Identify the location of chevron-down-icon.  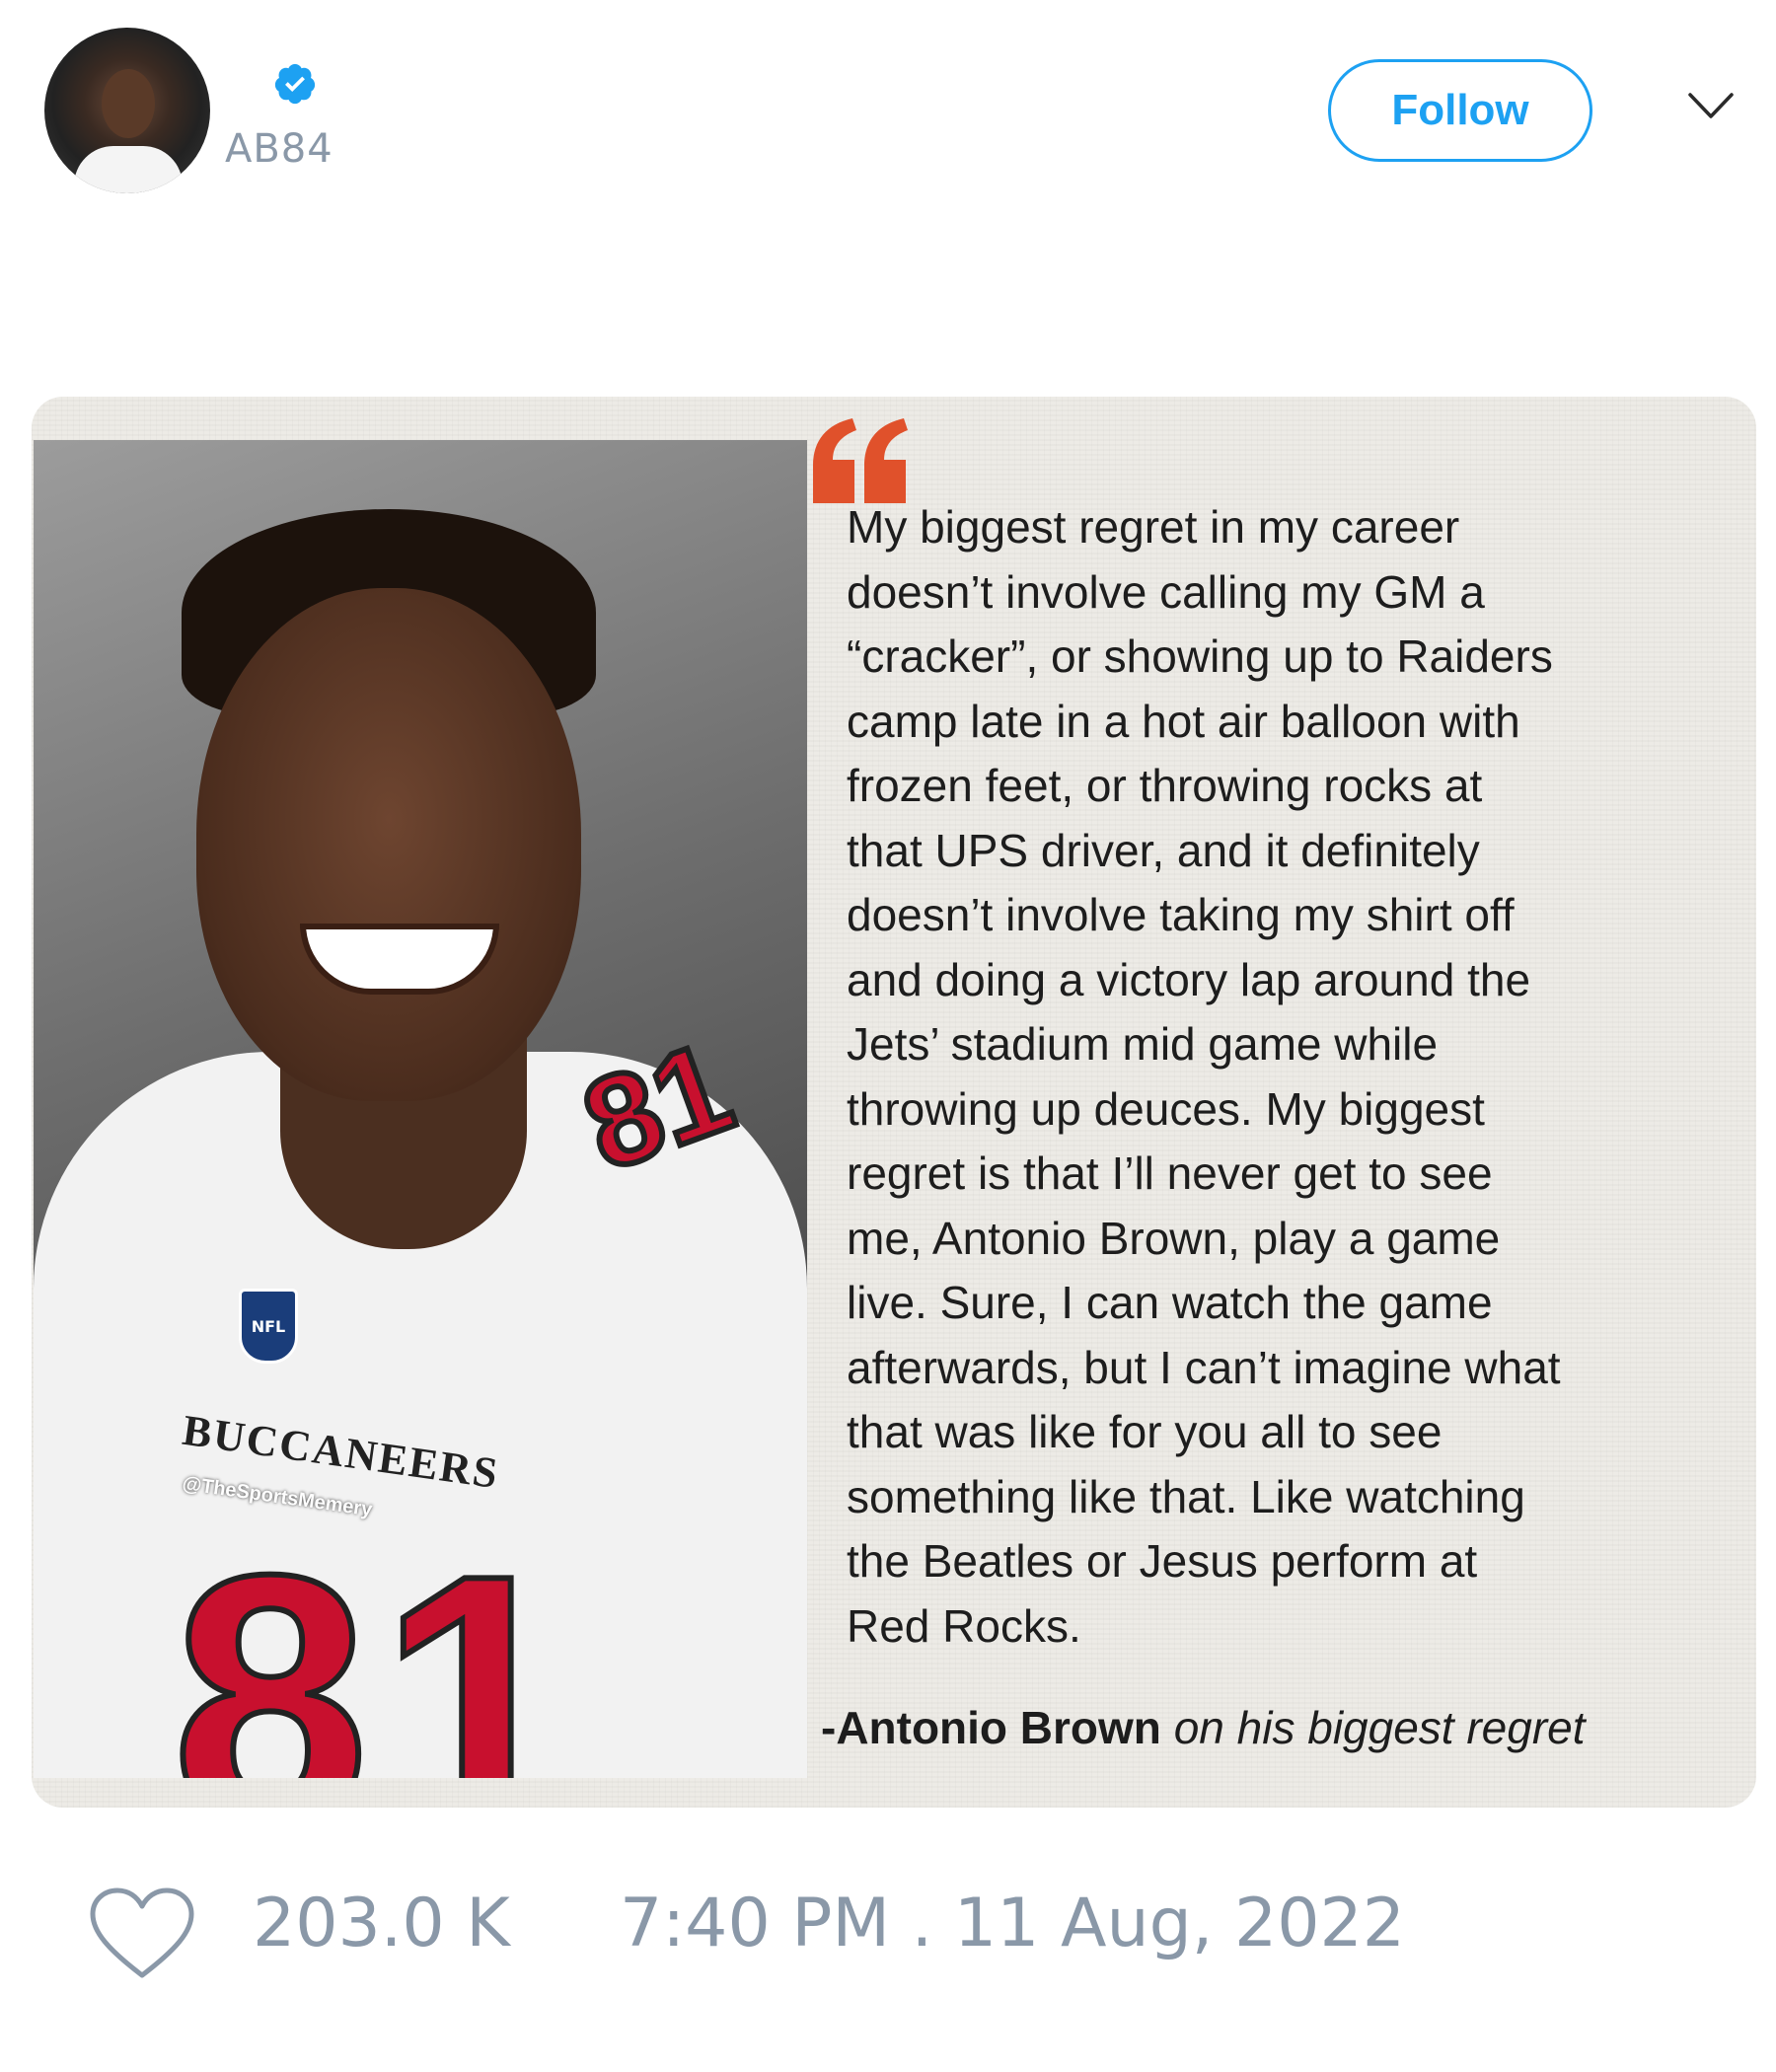
(1711, 106).